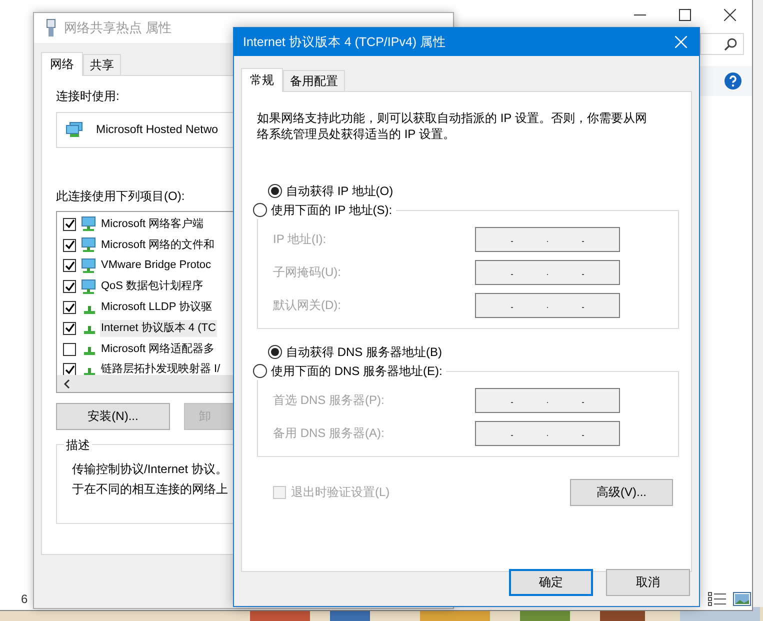 The width and height of the screenshot is (763, 621). I want to click on list-item: Microsoft 网络适配器多, so click(158, 349).